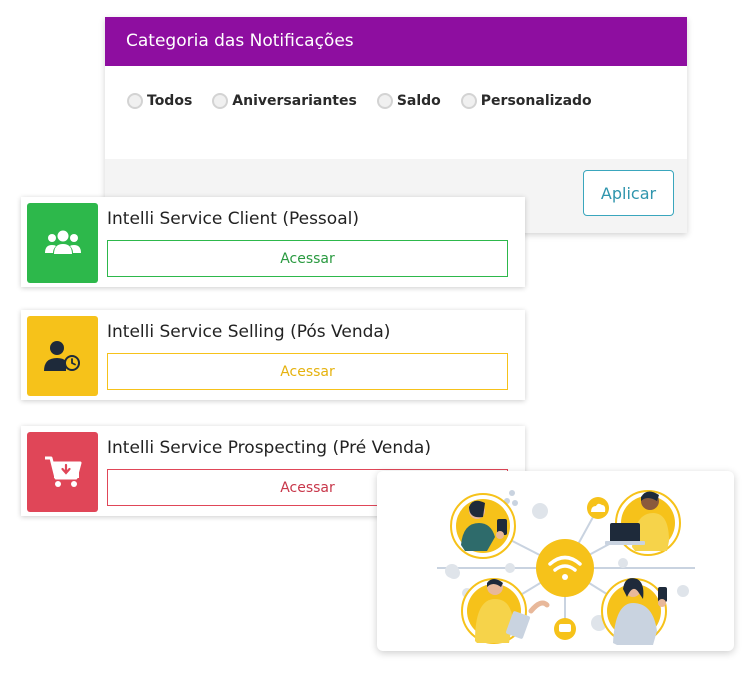 The height and width of the screenshot is (678, 742). Describe the element at coordinates (62, 472) in the screenshot. I see `cart-download-icon` at that location.